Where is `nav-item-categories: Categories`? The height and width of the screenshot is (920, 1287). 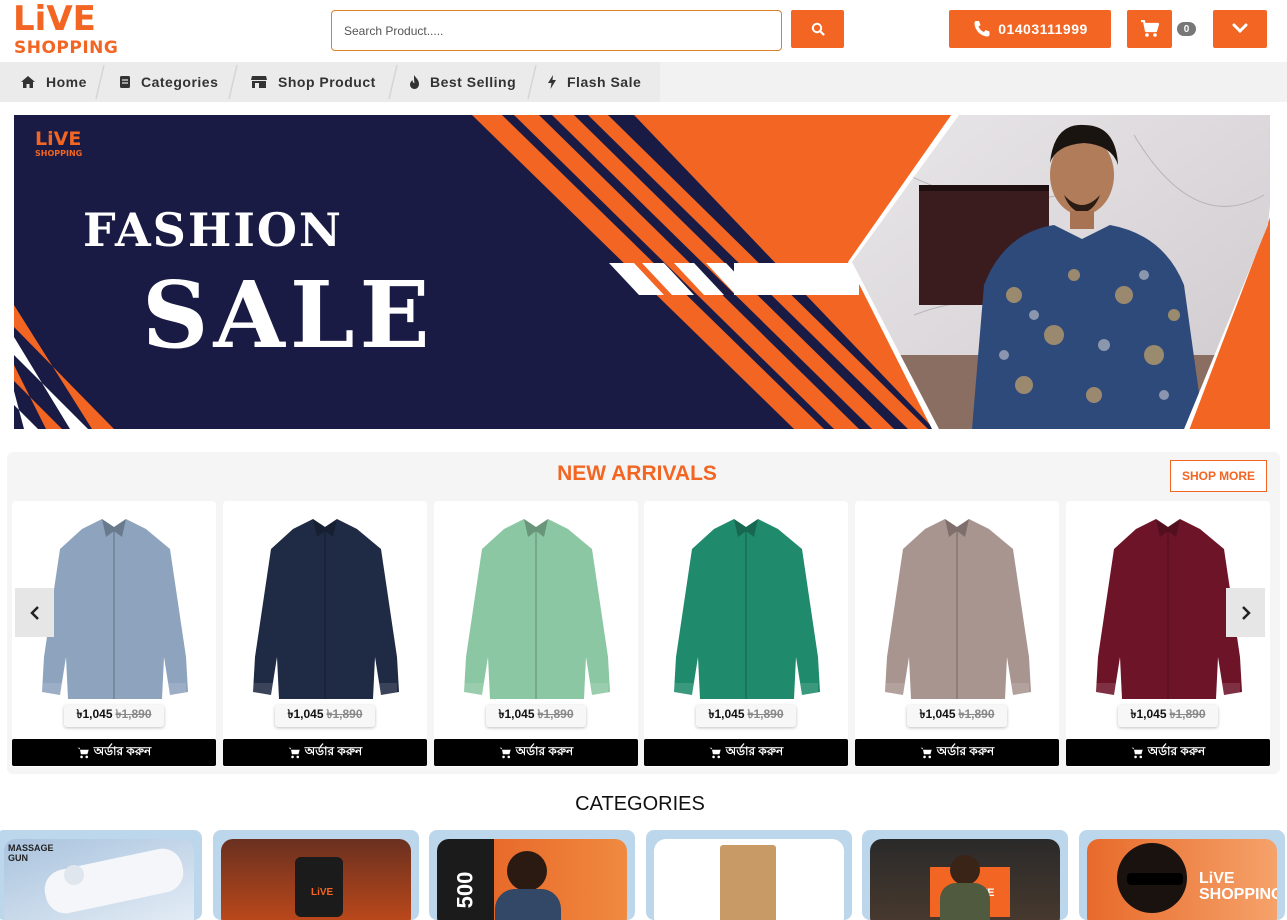 nav-item-categories: Categories is located at coordinates (168, 82).